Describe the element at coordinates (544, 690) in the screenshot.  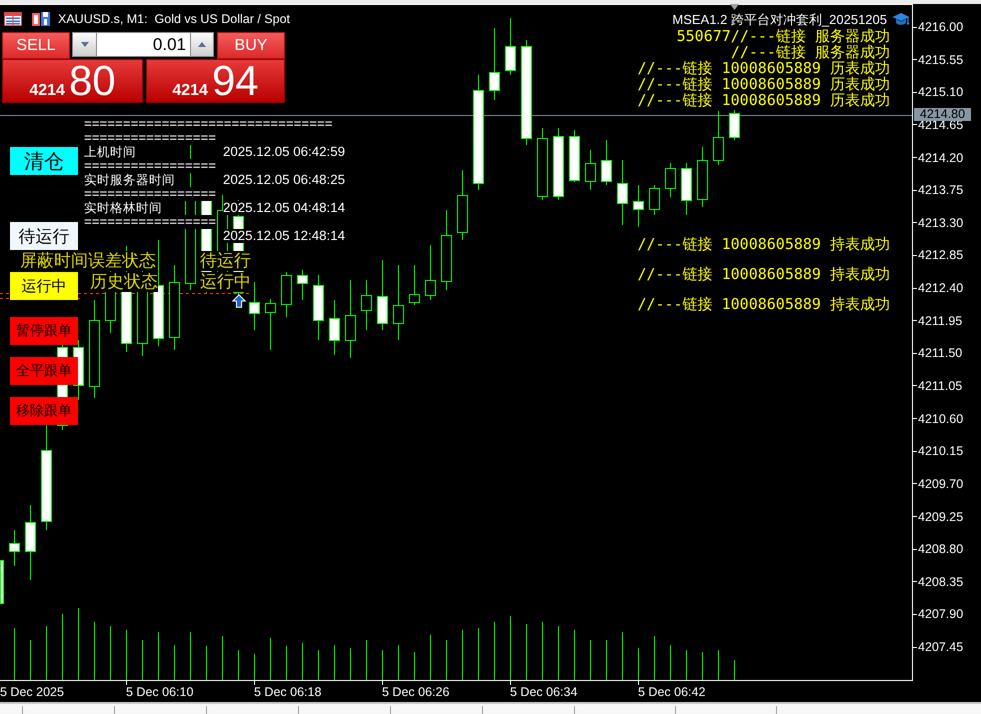
I see `time-tick-label: 5 Dec 06:34` at that location.